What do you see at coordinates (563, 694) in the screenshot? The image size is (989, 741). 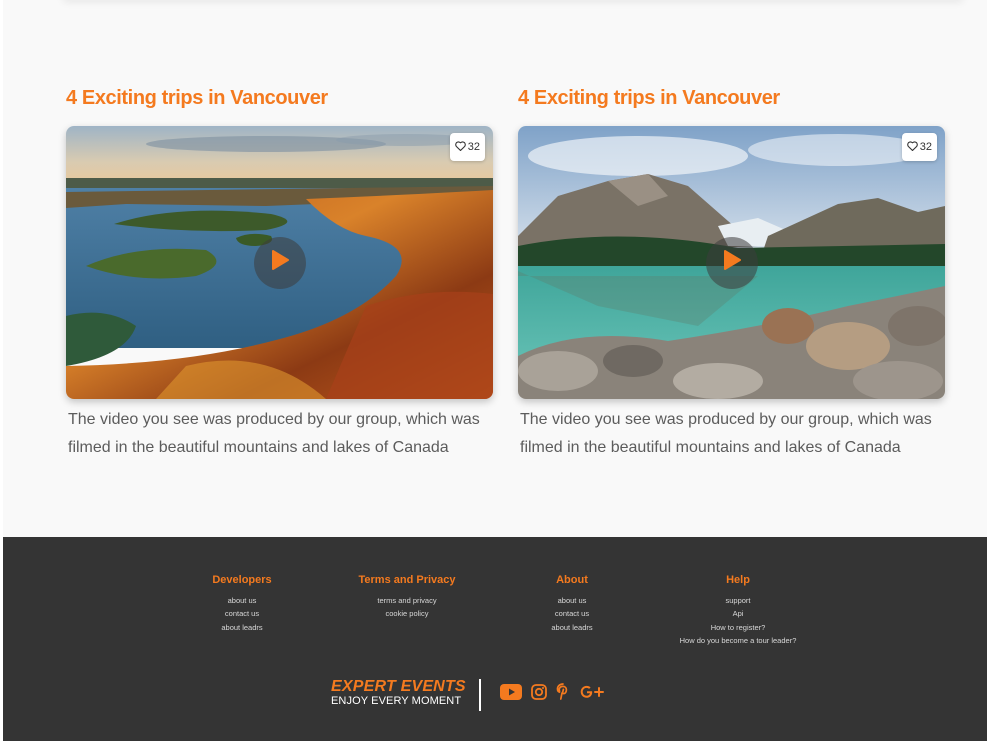 I see `pinterest-icon` at bounding box center [563, 694].